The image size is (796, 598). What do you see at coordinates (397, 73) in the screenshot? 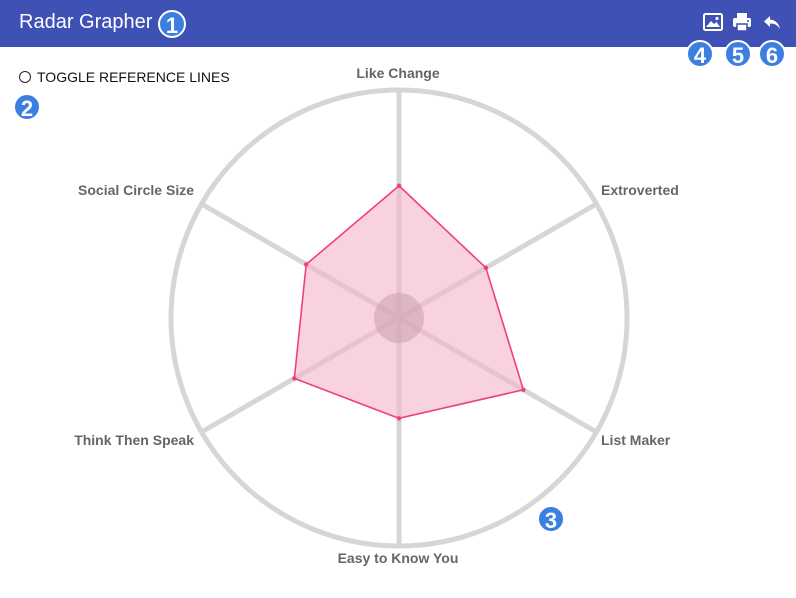
I see `radar-axis-label: Like Change` at bounding box center [397, 73].